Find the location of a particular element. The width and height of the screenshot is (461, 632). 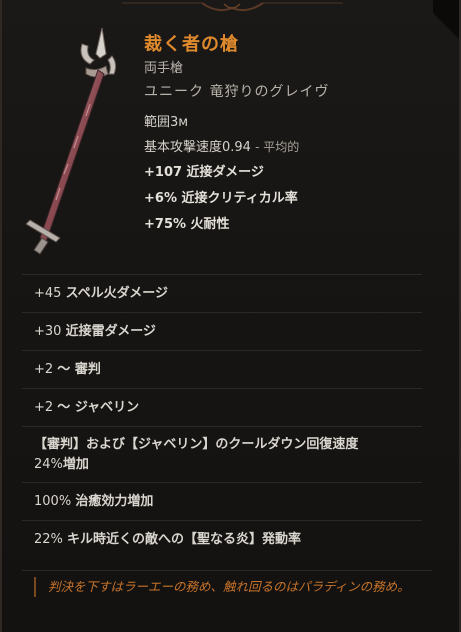

affix-row: +2 〜 ジャベリン is located at coordinates (222, 407).